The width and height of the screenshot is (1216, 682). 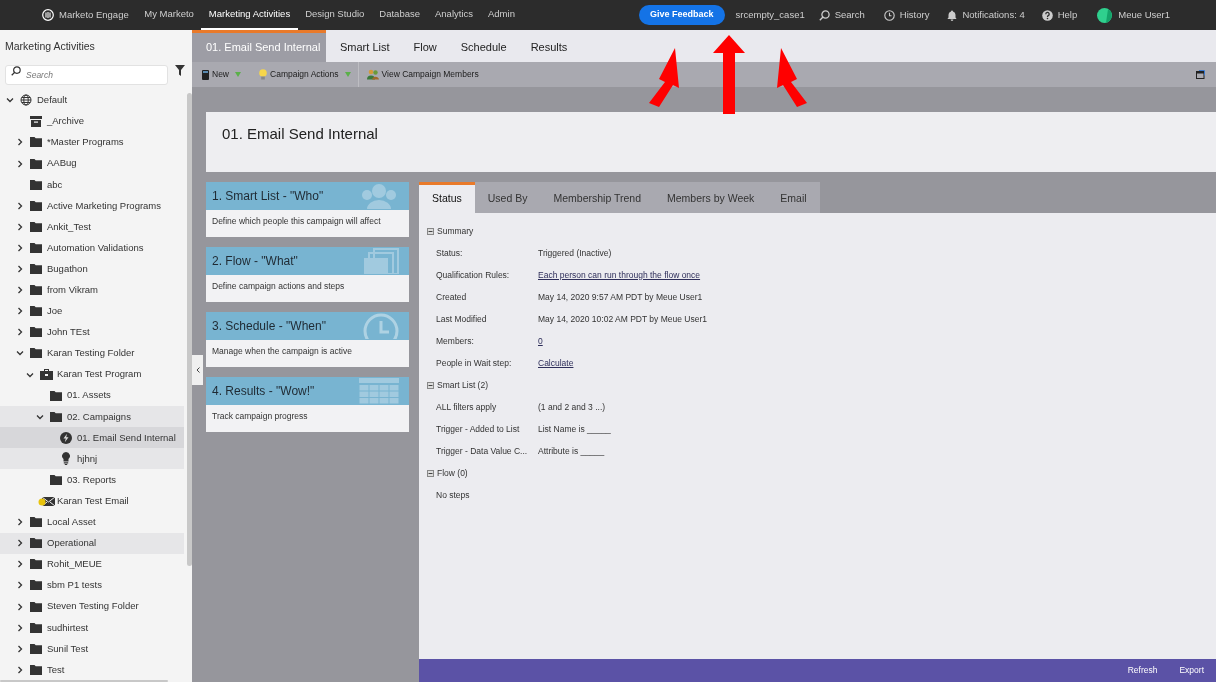 What do you see at coordinates (92, 628) in the screenshot?
I see `tree-item: sudhirtest` at bounding box center [92, 628].